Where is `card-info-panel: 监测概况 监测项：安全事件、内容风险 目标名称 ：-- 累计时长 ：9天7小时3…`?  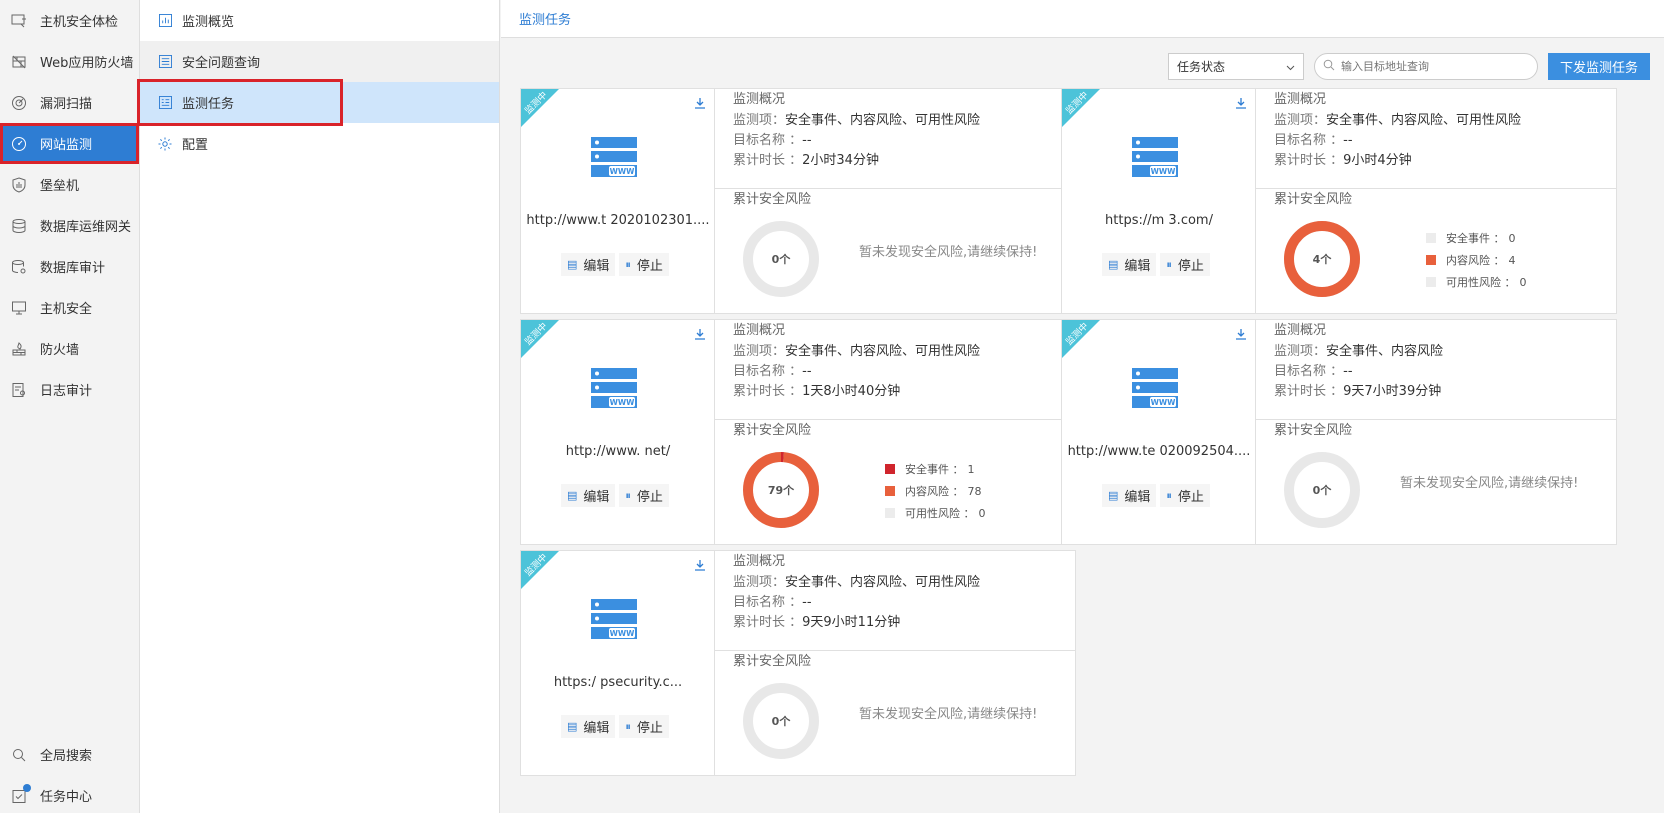
card-info-panel: 监测概况 监测项：安全事件、内容风险 目标名称 ：-- 累计时长 ：9天7小时3… is located at coordinates (1436, 432).